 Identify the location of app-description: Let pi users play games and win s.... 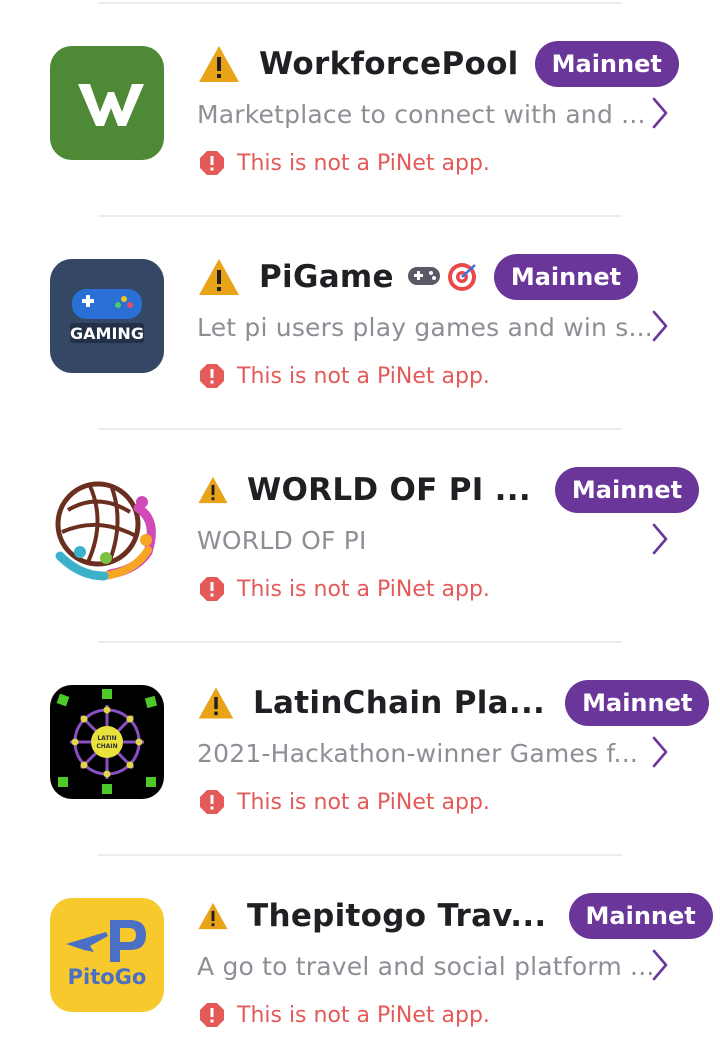
(425, 327).